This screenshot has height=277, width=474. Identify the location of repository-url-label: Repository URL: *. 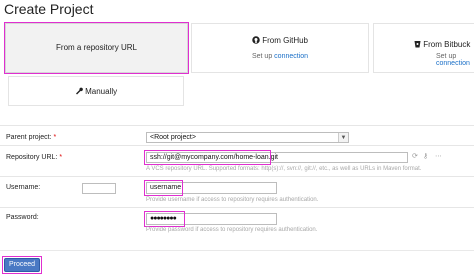
(34, 157).